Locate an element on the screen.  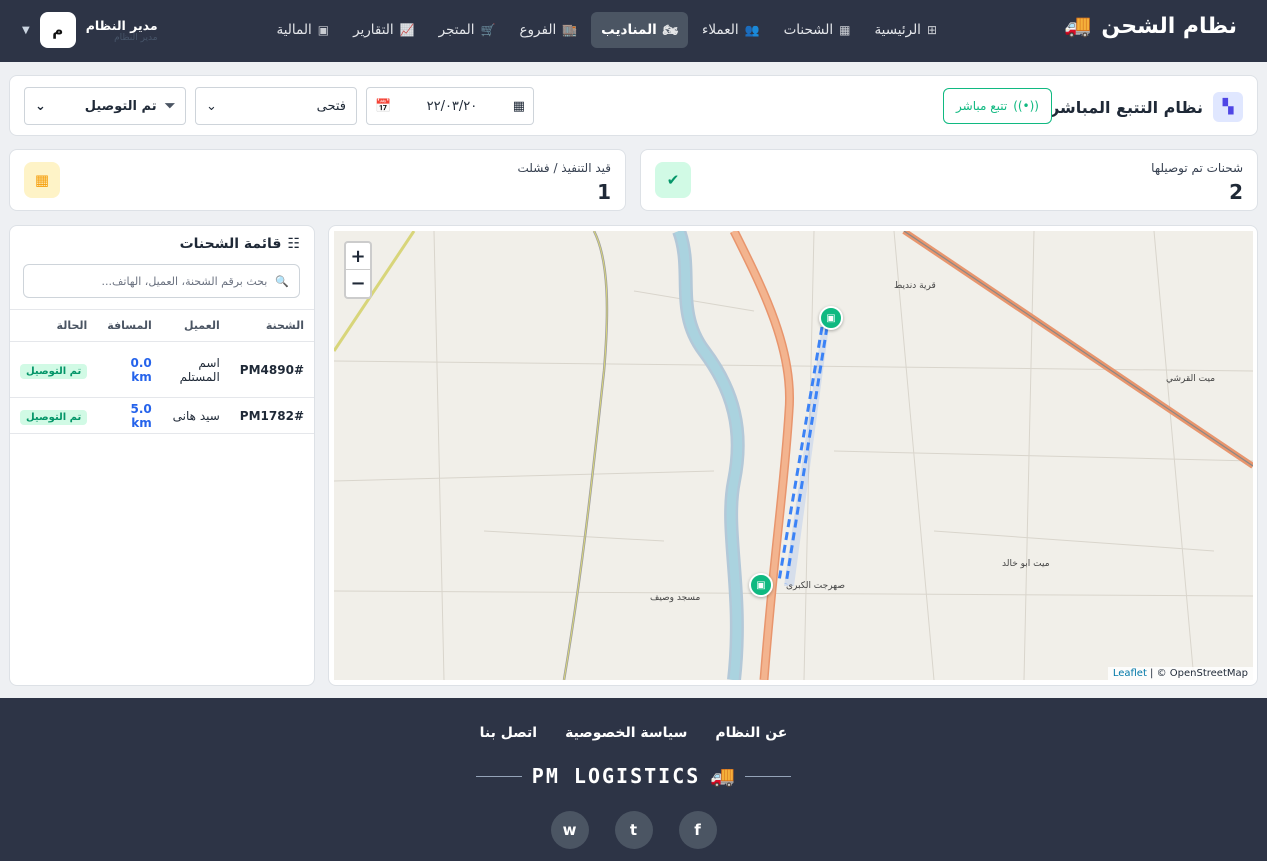
map-label: مسجد وصيف is located at coordinates (675, 598).